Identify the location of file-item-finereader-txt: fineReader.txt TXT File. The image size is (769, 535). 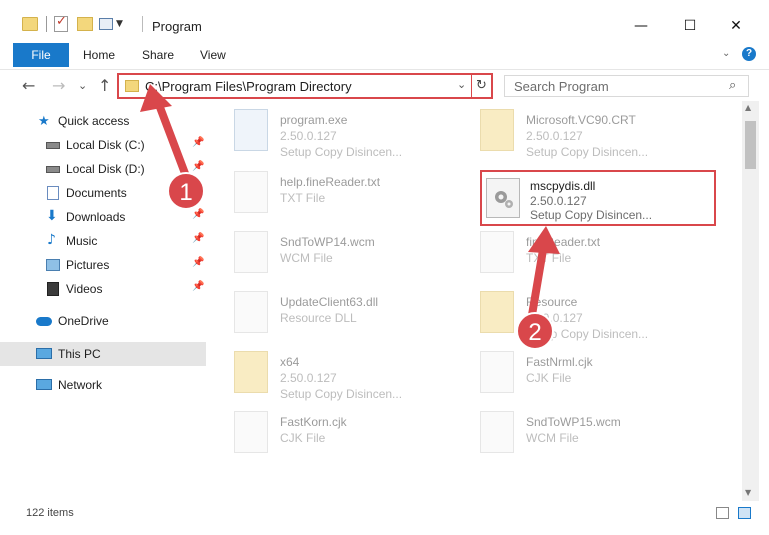
(581, 251).